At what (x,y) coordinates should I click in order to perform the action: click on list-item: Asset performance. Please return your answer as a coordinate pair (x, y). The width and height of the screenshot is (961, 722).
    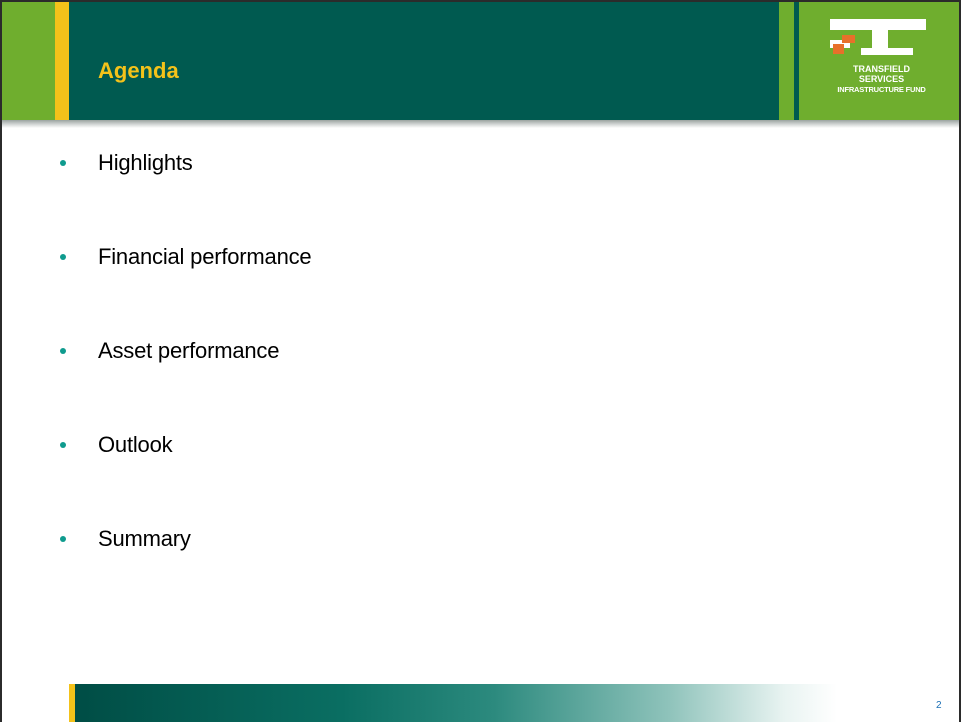
    Looking at the image, I should click on (185, 351).